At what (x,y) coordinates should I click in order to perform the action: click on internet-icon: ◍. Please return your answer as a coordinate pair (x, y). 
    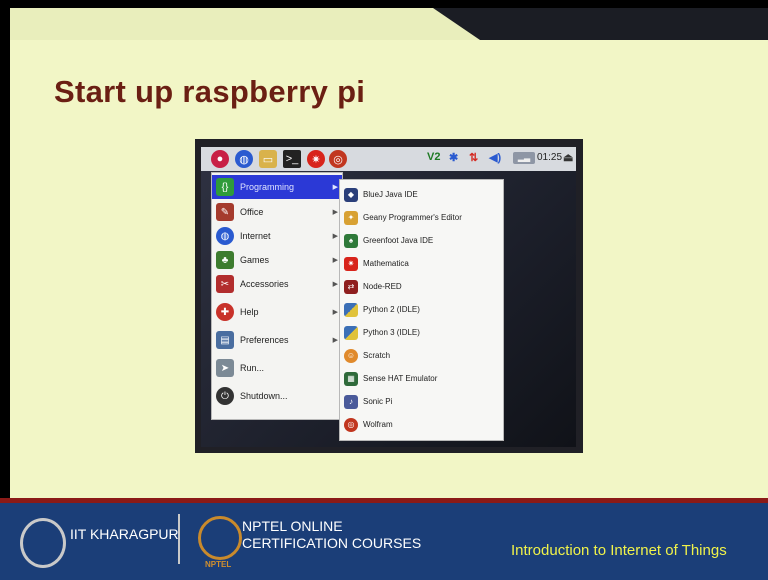
    Looking at the image, I should click on (225, 236).